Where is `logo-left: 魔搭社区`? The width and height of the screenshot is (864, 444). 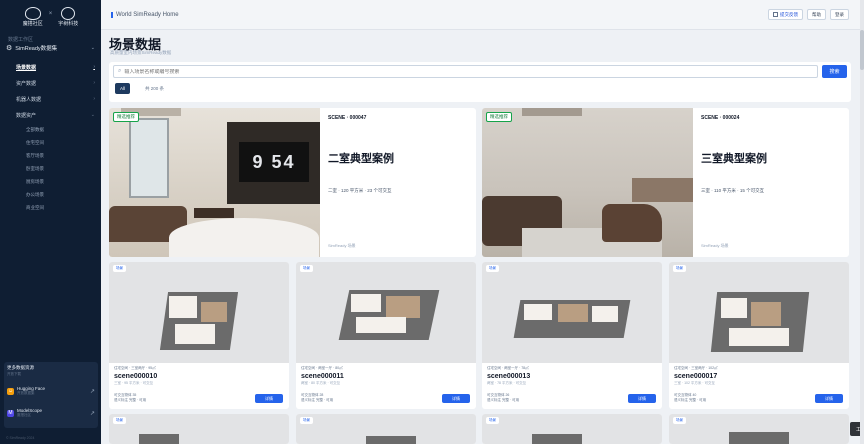 logo-left: 魔搭社区 is located at coordinates (33, 17).